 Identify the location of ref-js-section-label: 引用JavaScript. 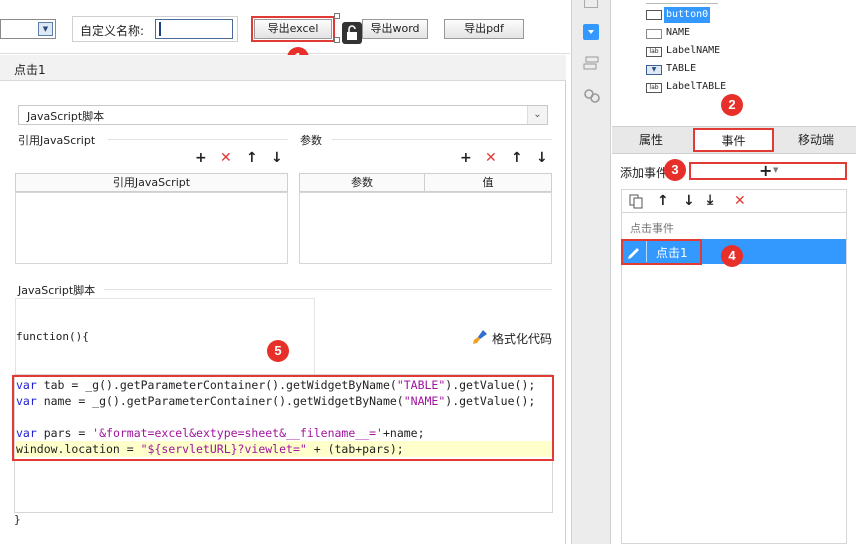
(57, 140).